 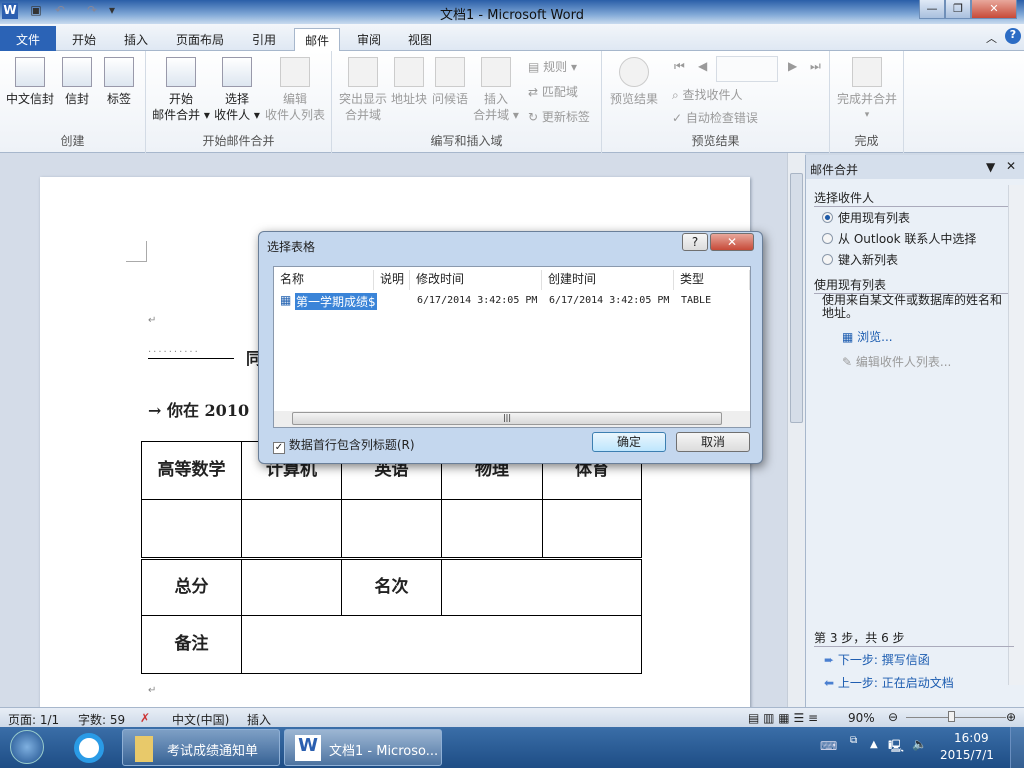 I want to click on column-header-created: 创建时间, so click(x=608, y=280).